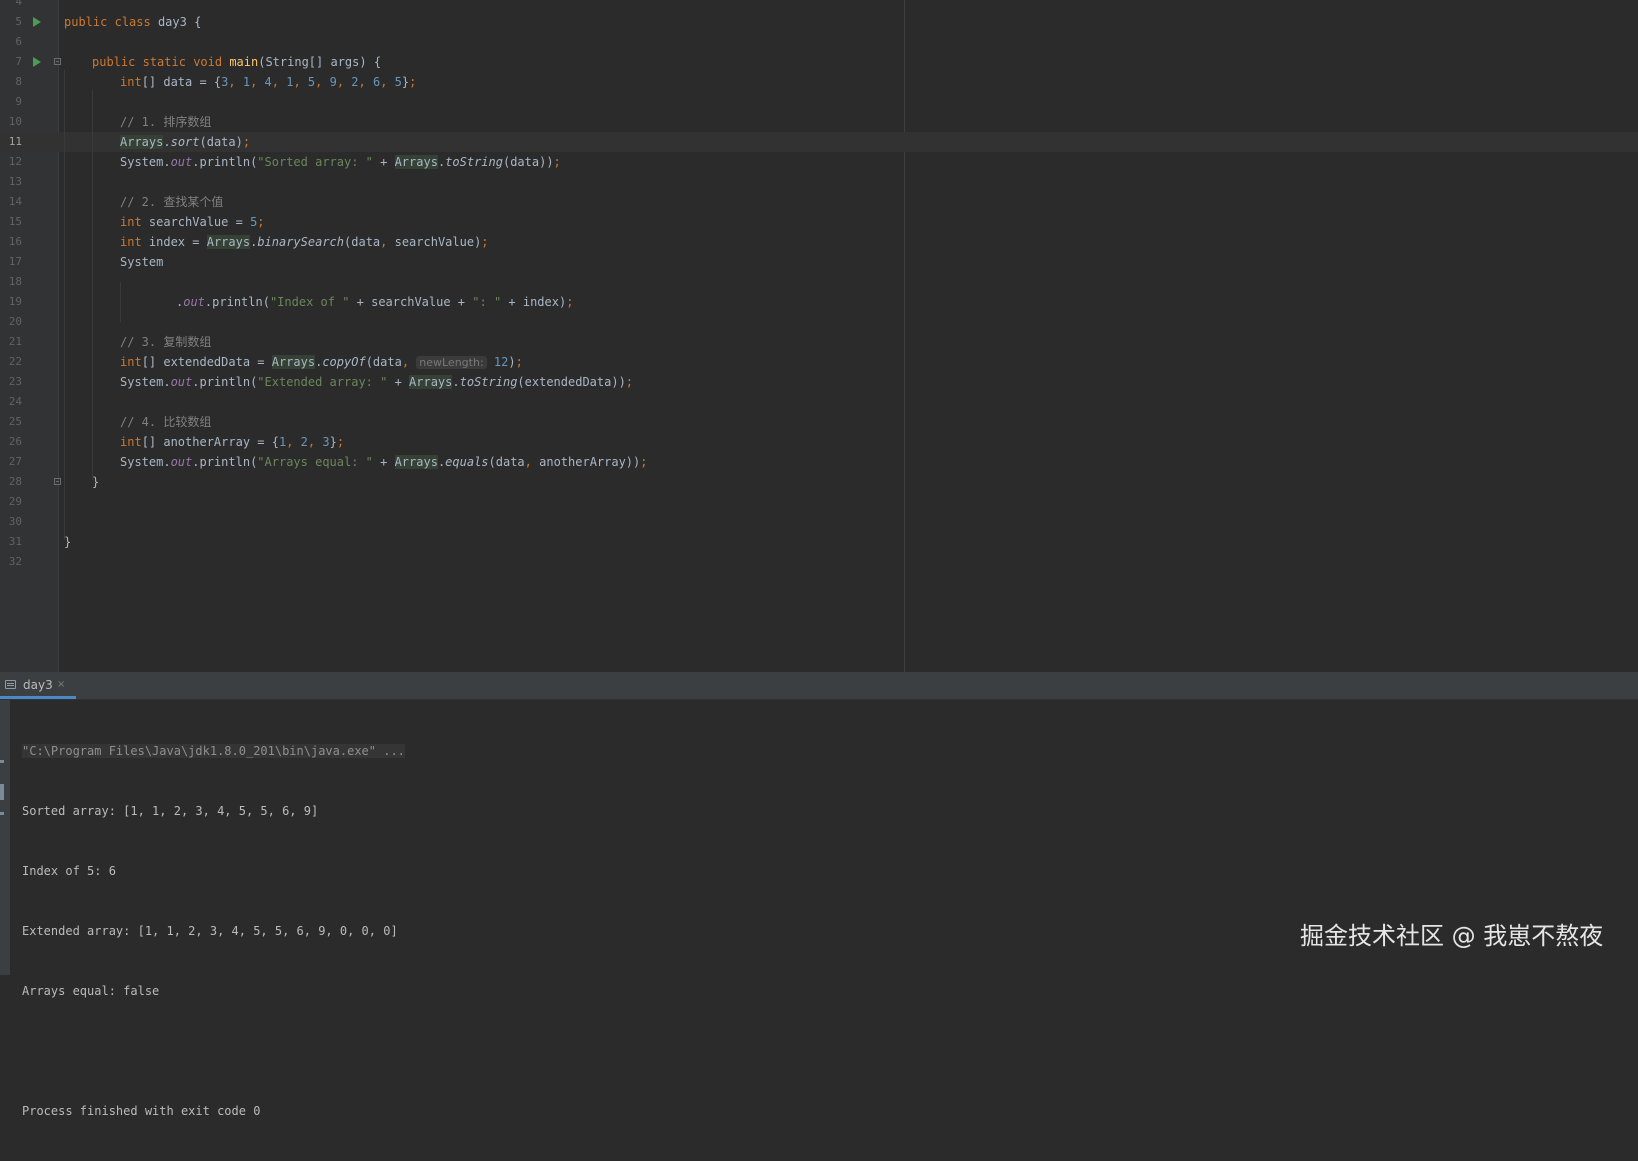  What do you see at coordinates (132, 22) in the screenshot?
I see `code-line-5: public class day3 {` at bounding box center [132, 22].